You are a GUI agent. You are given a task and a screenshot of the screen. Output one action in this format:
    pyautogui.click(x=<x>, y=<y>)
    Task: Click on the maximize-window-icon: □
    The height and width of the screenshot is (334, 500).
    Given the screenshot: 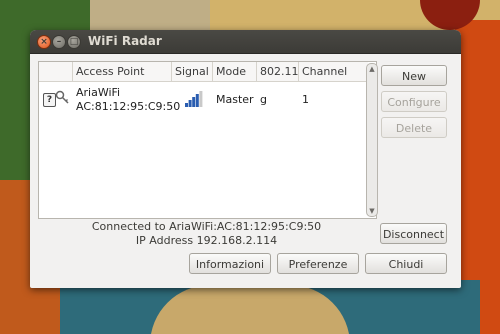 What is the action you would take?
    pyautogui.click(x=74, y=42)
    